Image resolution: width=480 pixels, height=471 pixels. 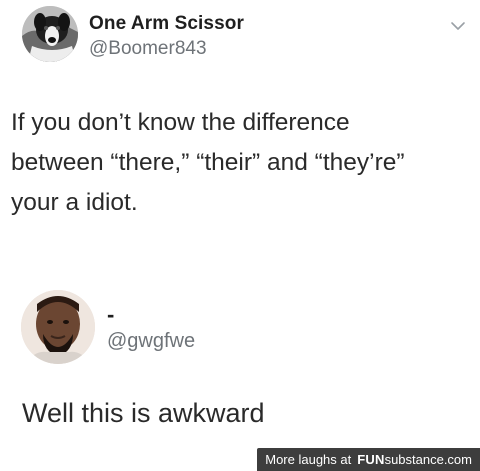 What do you see at coordinates (371, 459) in the screenshot?
I see `watermark-brand-bold: FUN` at bounding box center [371, 459].